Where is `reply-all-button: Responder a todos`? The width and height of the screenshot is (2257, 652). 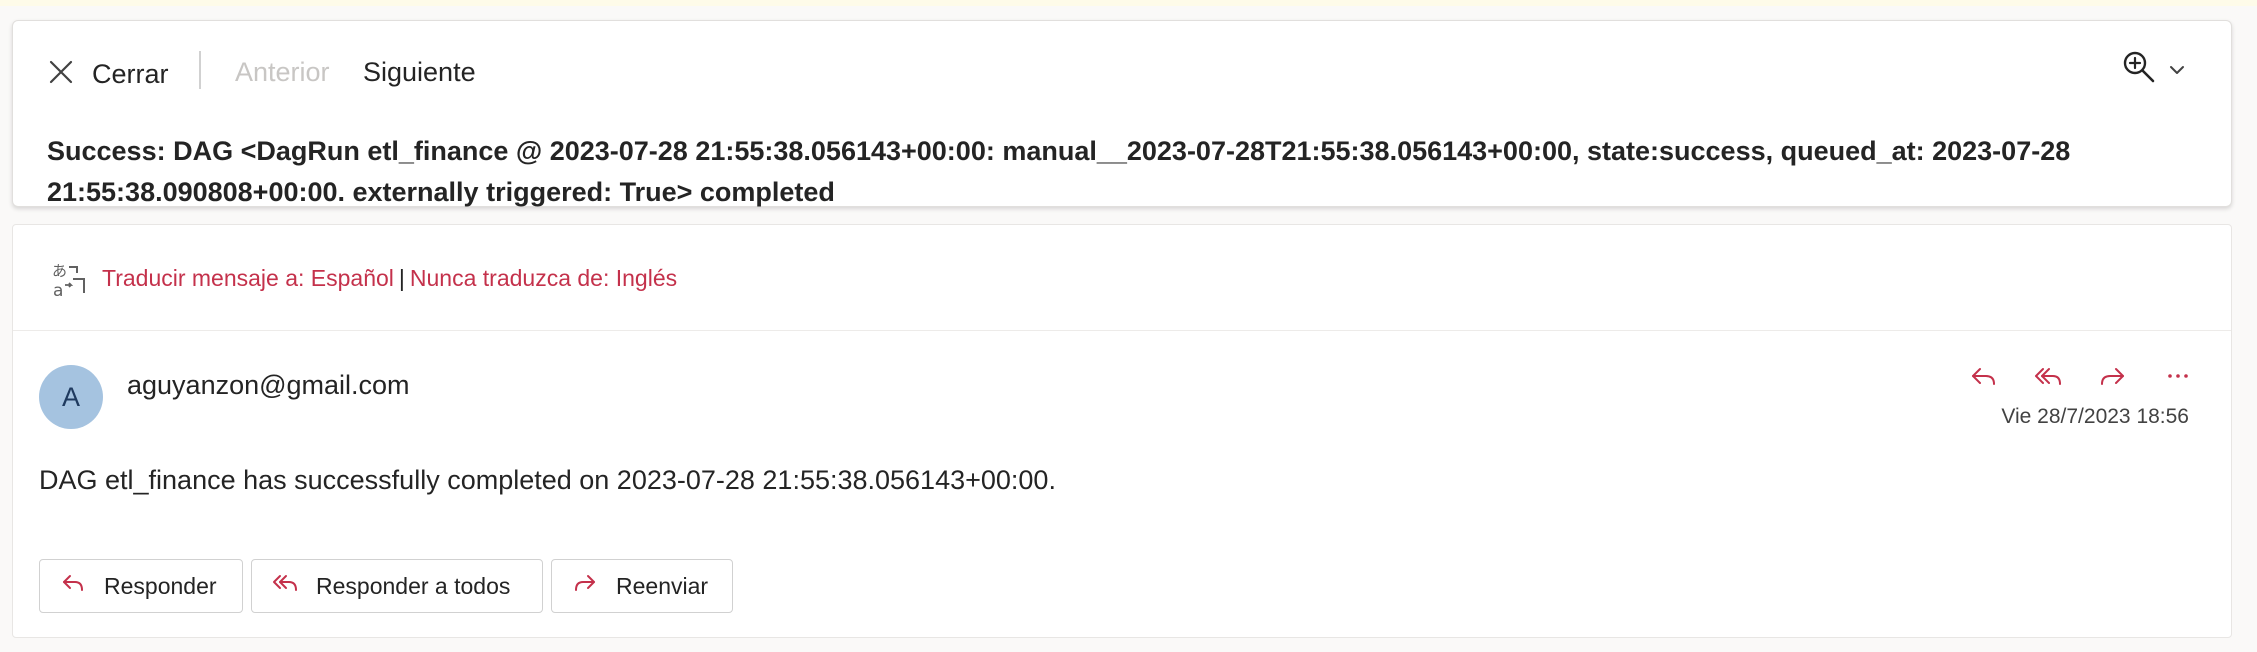
reply-all-button: Responder a todos is located at coordinates (397, 586).